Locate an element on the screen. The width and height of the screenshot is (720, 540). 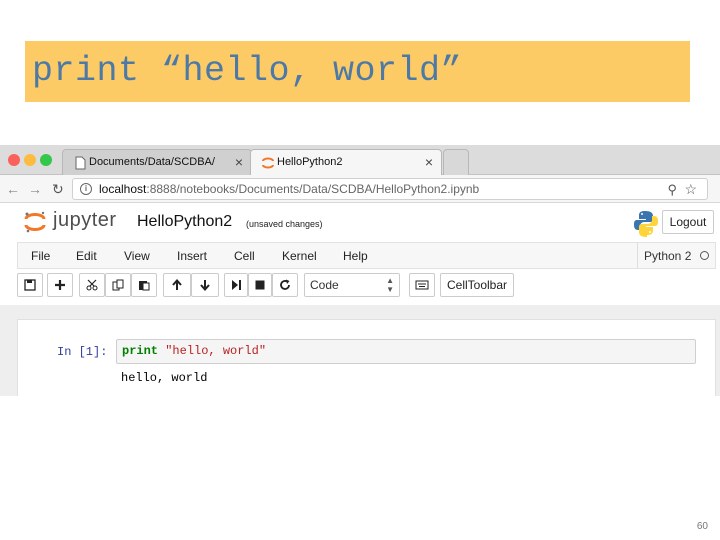
move-down-button is located at coordinates (205, 285).